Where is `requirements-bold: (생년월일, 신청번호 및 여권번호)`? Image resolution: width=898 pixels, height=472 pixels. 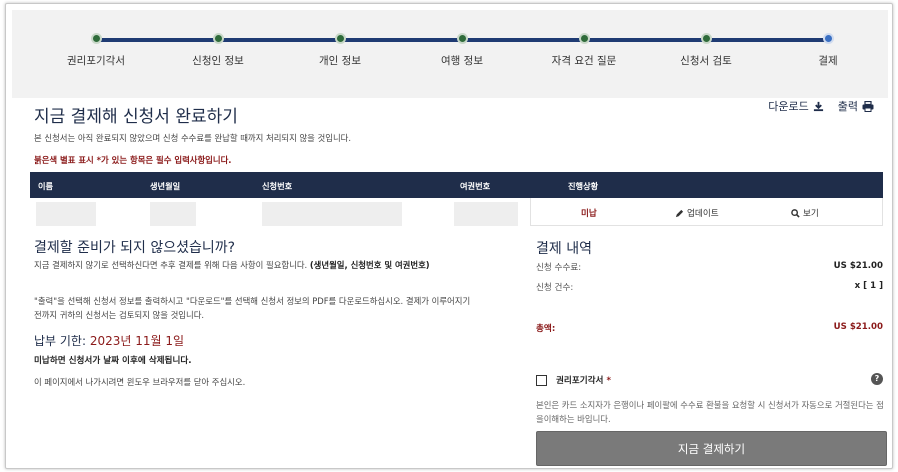
requirements-bold: (생년월일, 신청번호 및 여권번호) is located at coordinates (369, 265).